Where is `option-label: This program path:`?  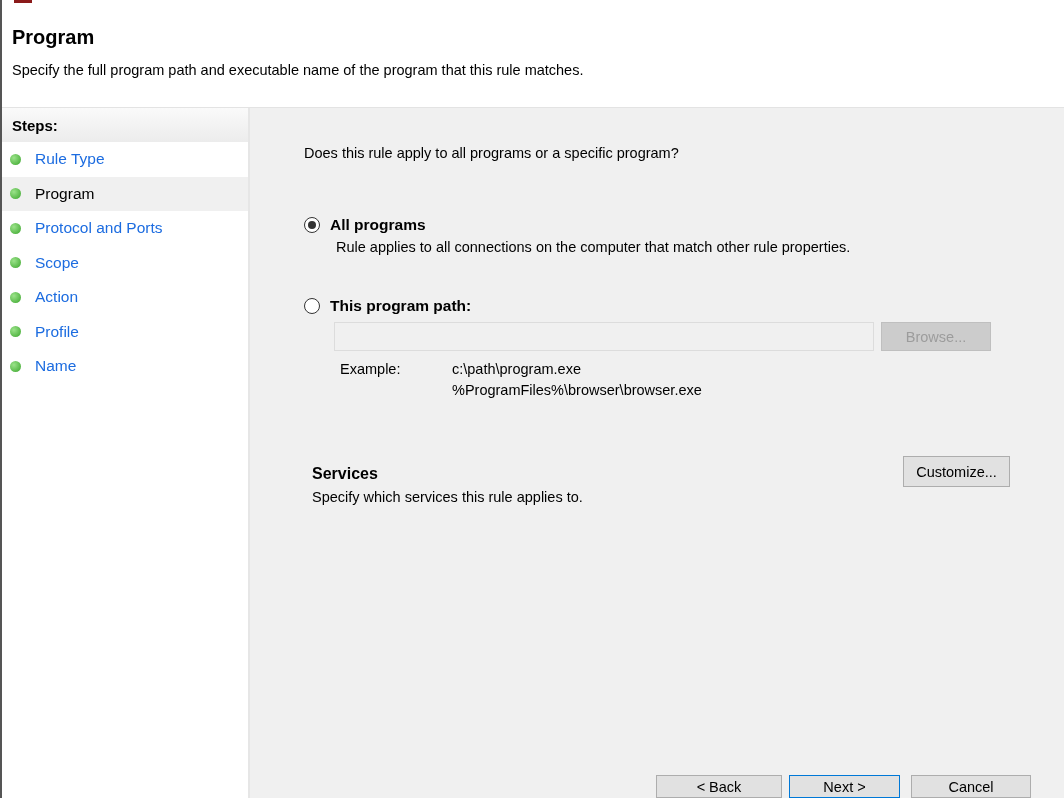
option-label: This program path: is located at coordinates (401, 306).